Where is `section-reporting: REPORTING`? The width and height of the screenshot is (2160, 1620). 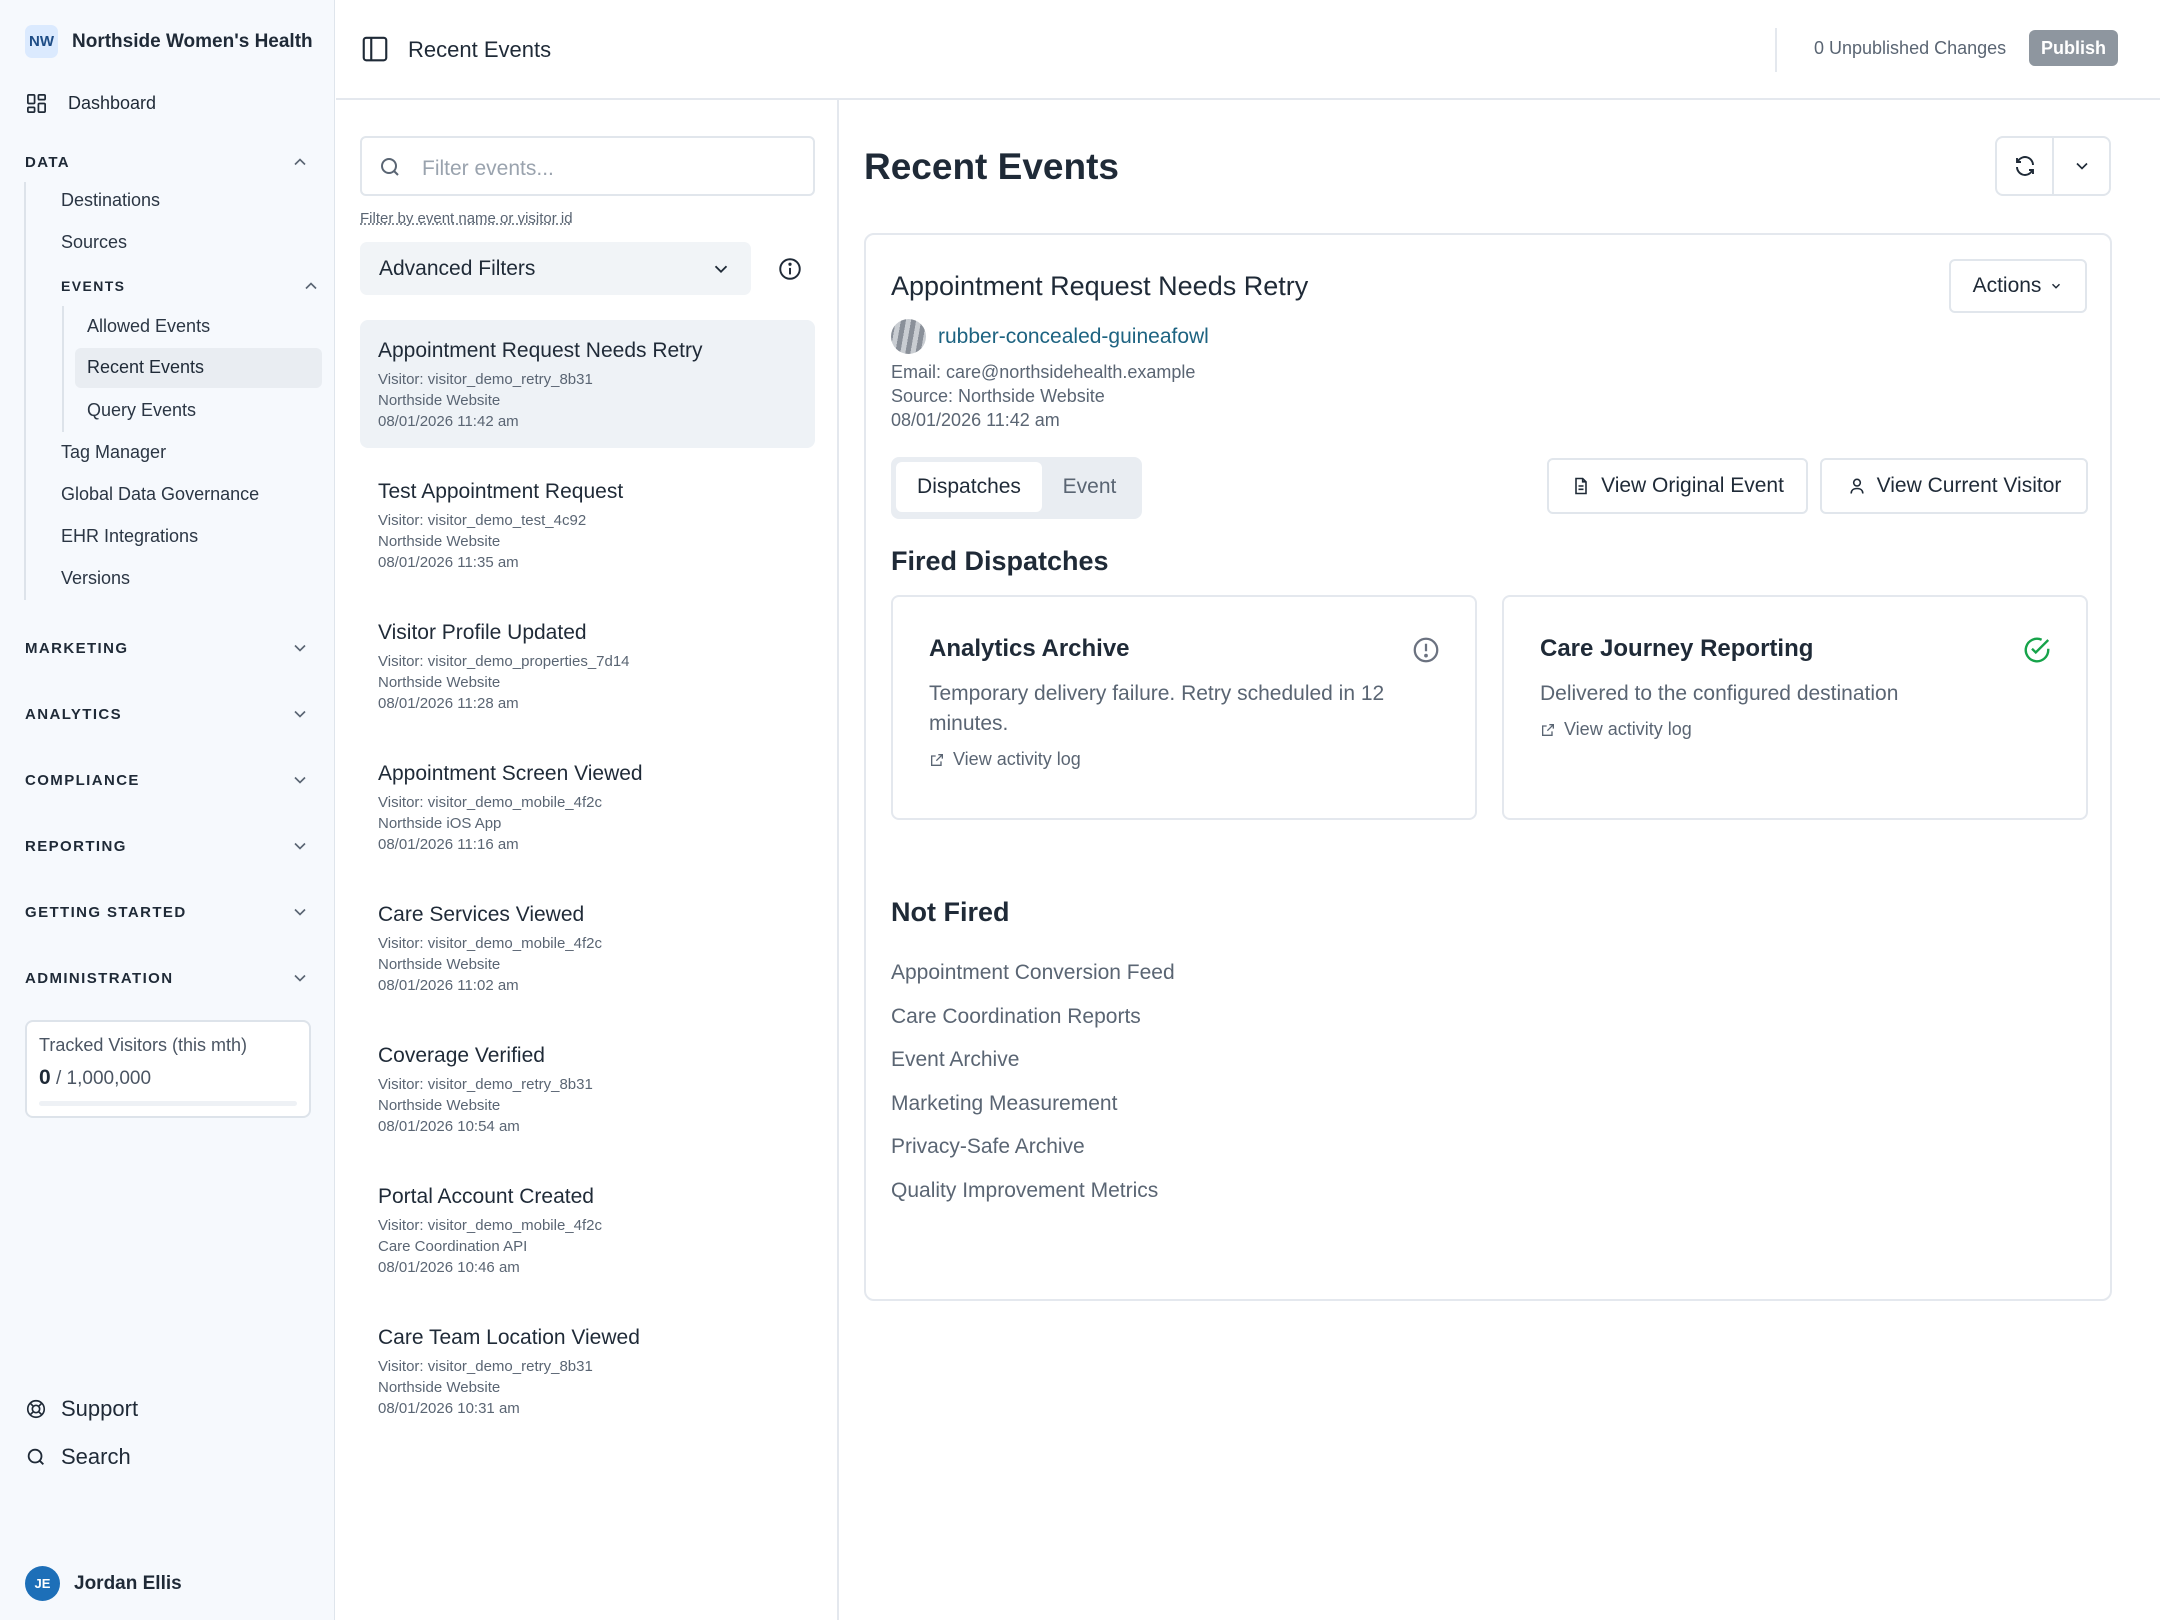 section-reporting: REPORTING is located at coordinates (167, 846).